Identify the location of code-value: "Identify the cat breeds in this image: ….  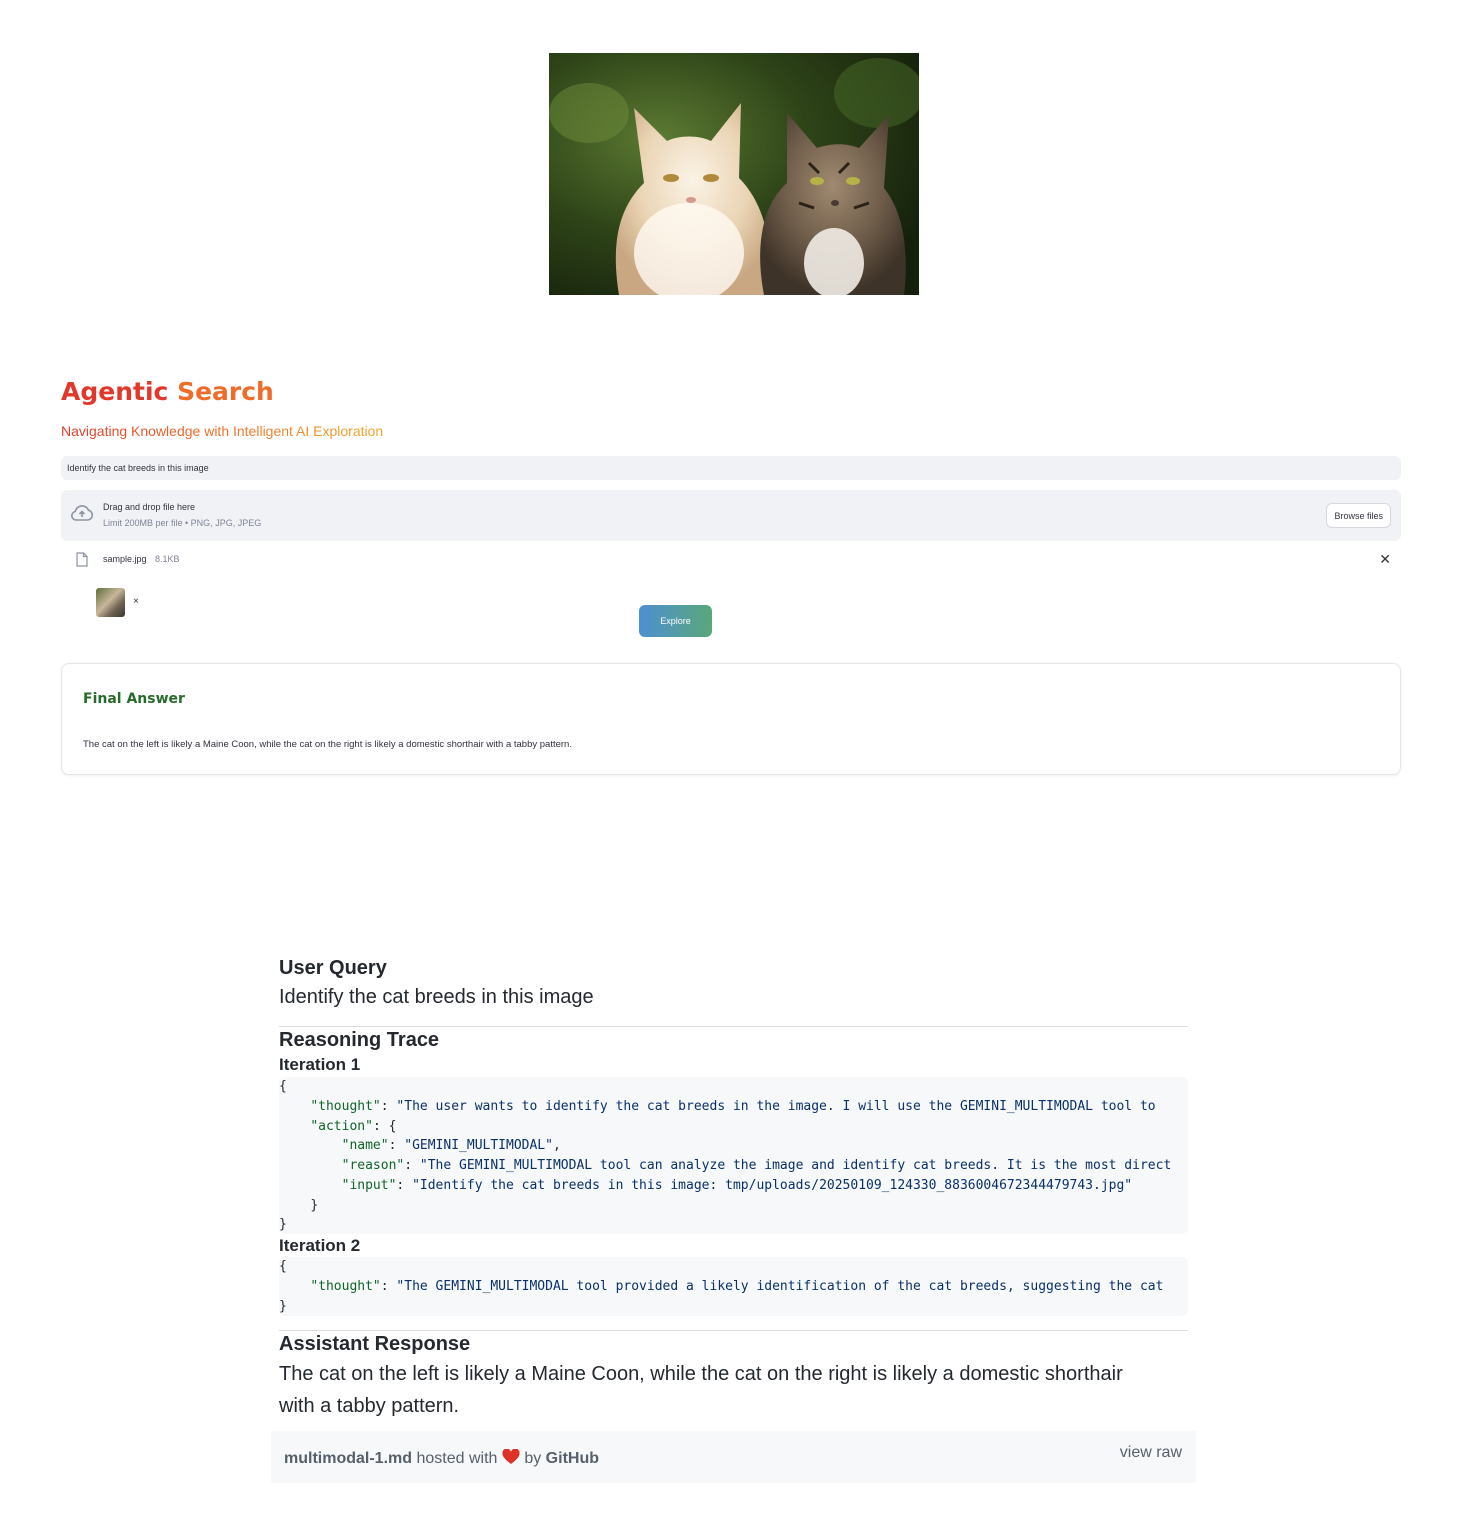
(772, 1185).